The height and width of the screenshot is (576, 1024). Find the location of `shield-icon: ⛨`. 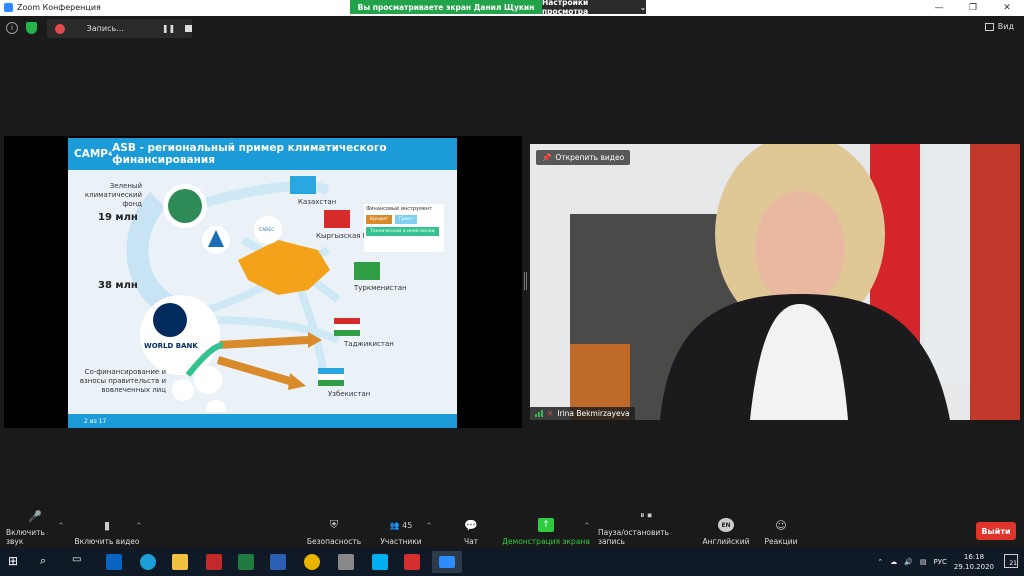

shield-icon: ⛨ is located at coordinates (334, 524).